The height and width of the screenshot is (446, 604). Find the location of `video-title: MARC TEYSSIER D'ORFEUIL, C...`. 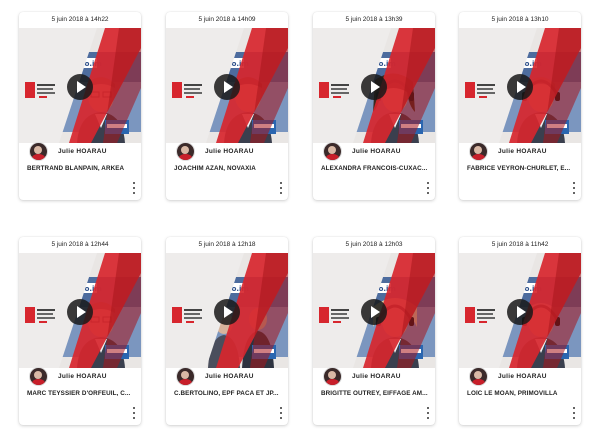

video-title: MARC TEYSSIER D'ORFEUIL, C... is located at coordinates (82, 393).